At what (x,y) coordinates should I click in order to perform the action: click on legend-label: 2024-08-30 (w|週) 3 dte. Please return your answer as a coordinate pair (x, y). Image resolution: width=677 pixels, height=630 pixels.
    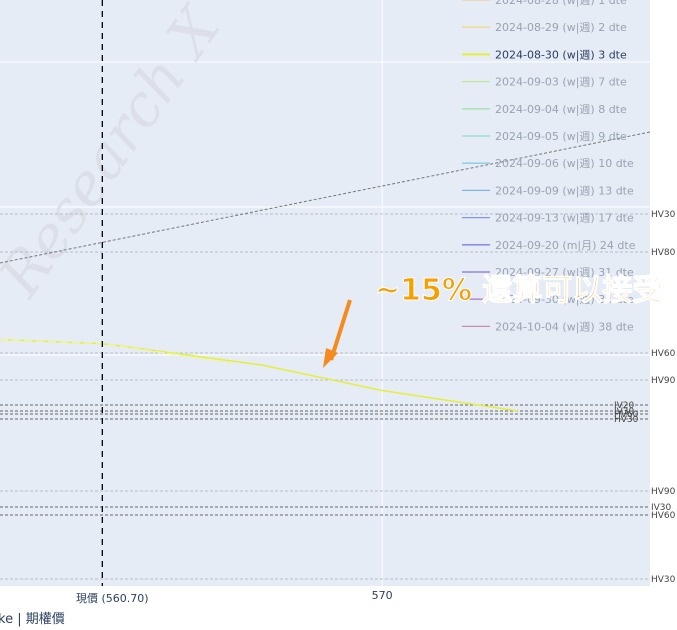
    Looking at the image, I should click on (561, 54).